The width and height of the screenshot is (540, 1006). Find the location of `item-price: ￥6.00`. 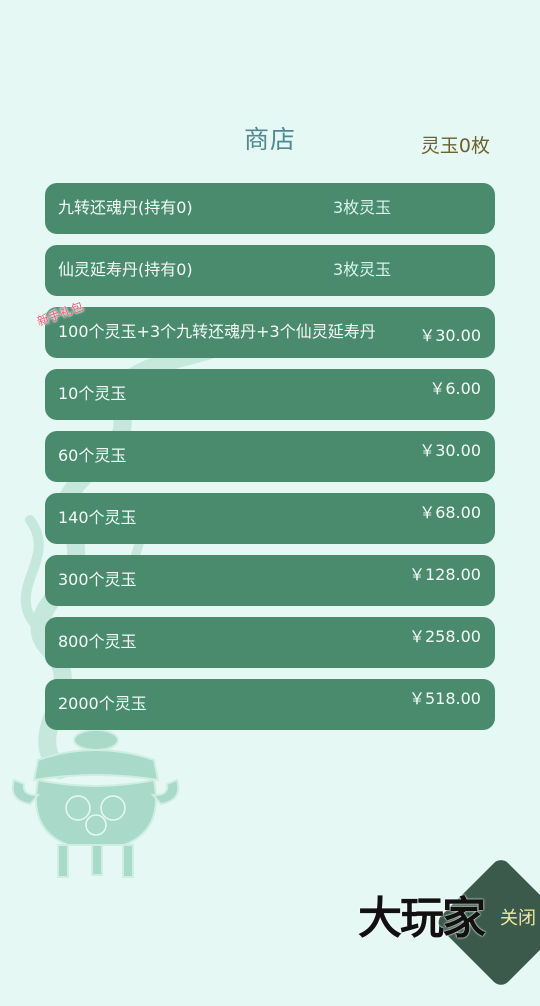

item-price: ￥6.00 is located at coordinates (455, 388).